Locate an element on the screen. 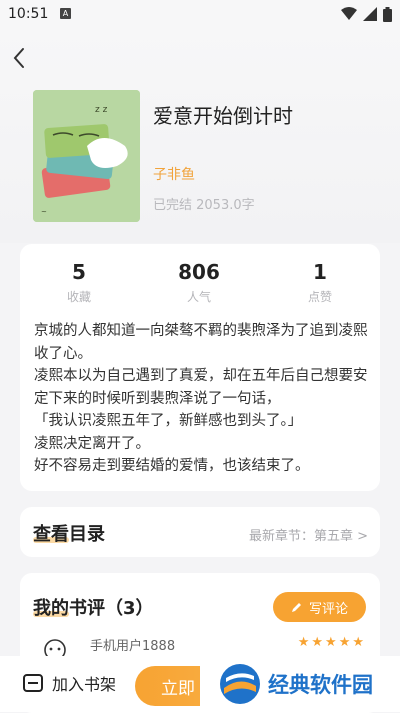 This screenshot has height=713, width=400. write-review-label: 写评论 is located at coordinates (328, 609).